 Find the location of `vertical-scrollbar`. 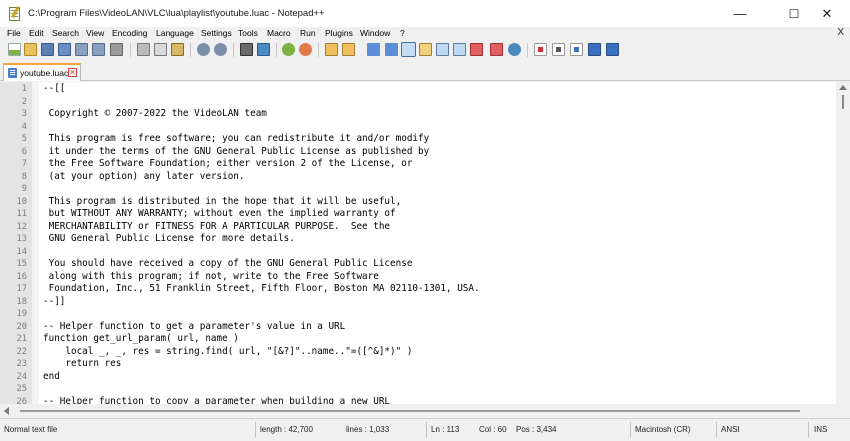

vertical-scrollbar is located at coordinates (843, 243).